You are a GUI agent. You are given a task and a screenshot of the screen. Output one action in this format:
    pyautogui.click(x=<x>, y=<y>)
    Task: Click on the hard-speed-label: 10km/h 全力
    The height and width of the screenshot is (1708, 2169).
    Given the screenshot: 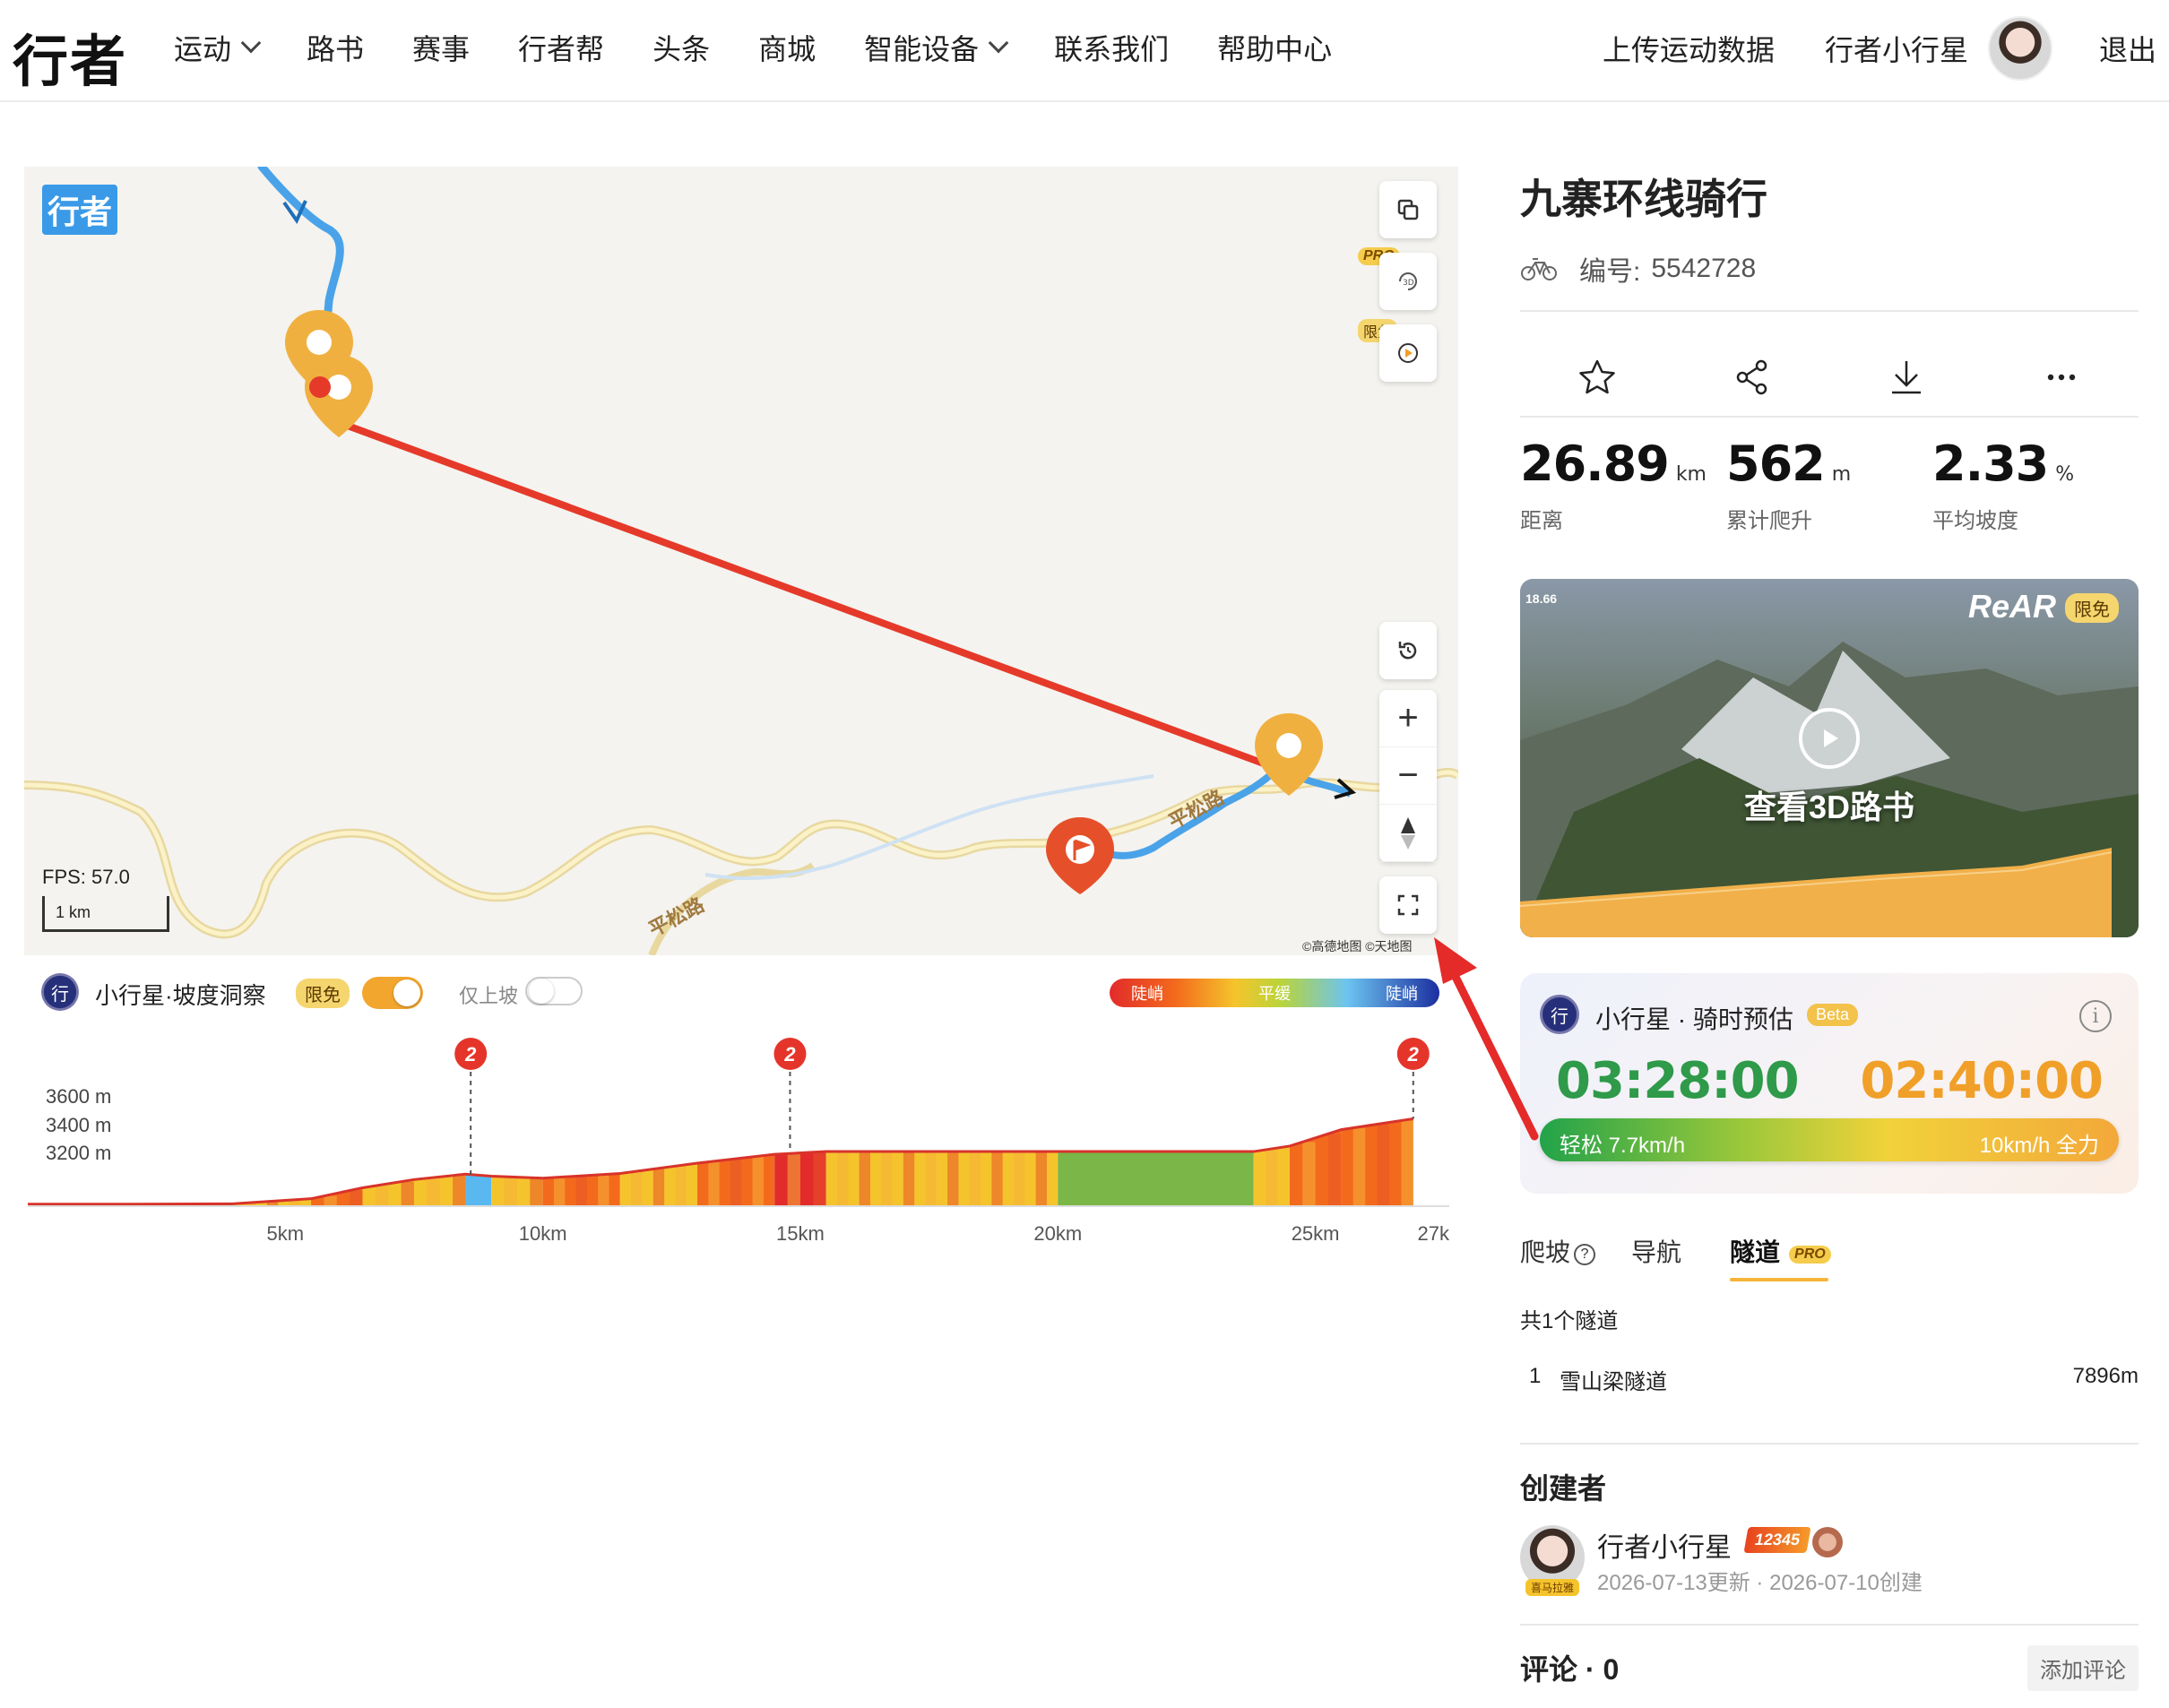 What is the action you would take?
    pyautogui.click(x=2039, y=1146)
    